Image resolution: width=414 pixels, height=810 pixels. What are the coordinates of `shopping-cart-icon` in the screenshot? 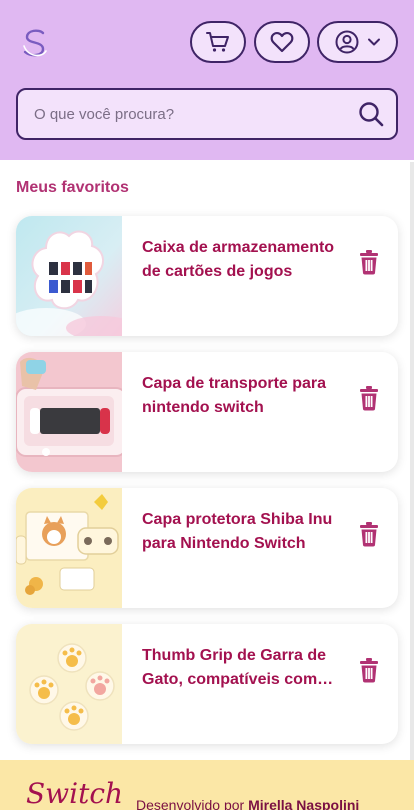 It's located at (218, 42).